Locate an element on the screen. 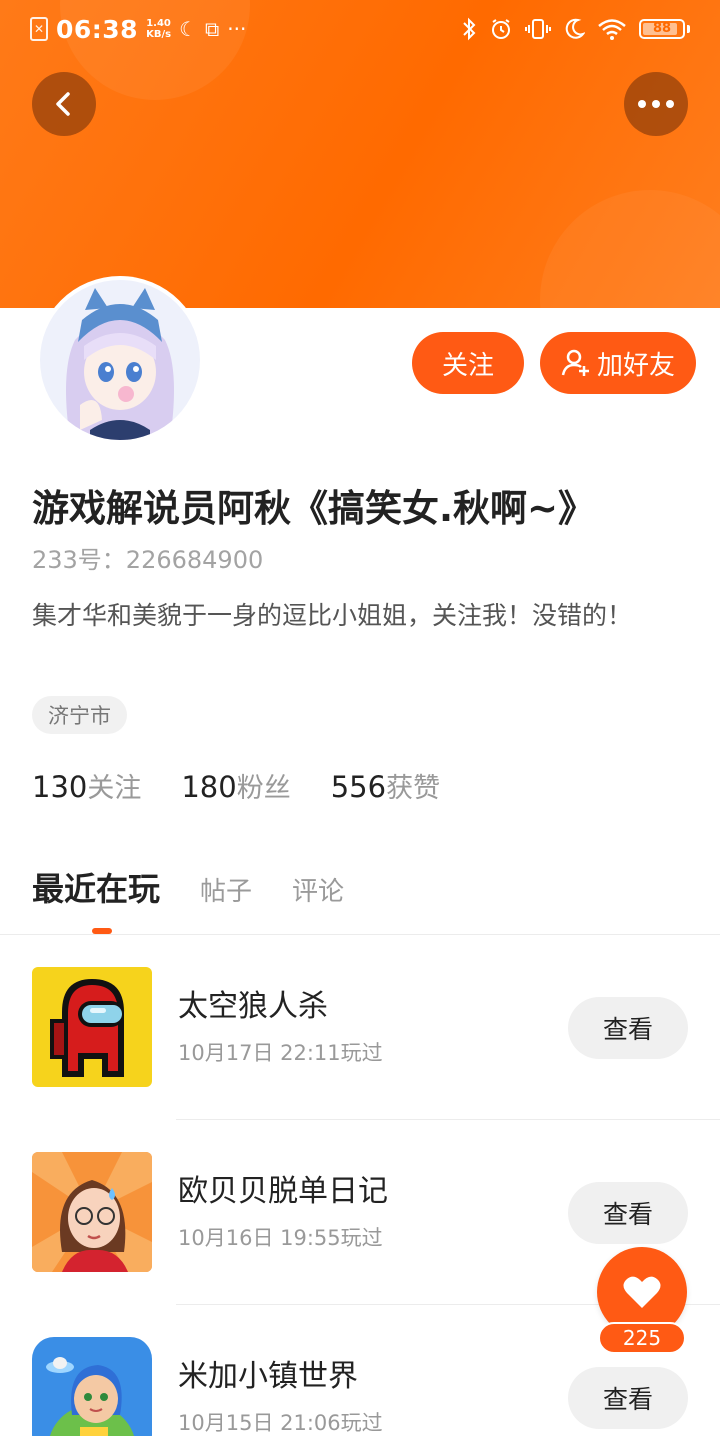 The height and width of the screenshot is (1436, 720). likes-received-count: 556获赞 is located at coordinates (385, 785).